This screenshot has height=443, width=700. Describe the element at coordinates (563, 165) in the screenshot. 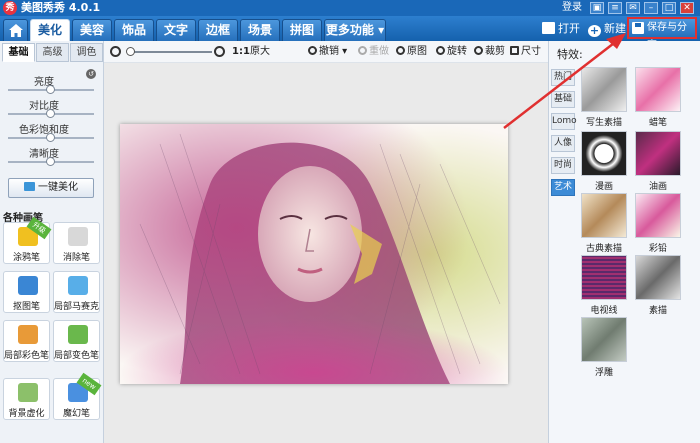

I see `category-fashion: 时尚` at that location.